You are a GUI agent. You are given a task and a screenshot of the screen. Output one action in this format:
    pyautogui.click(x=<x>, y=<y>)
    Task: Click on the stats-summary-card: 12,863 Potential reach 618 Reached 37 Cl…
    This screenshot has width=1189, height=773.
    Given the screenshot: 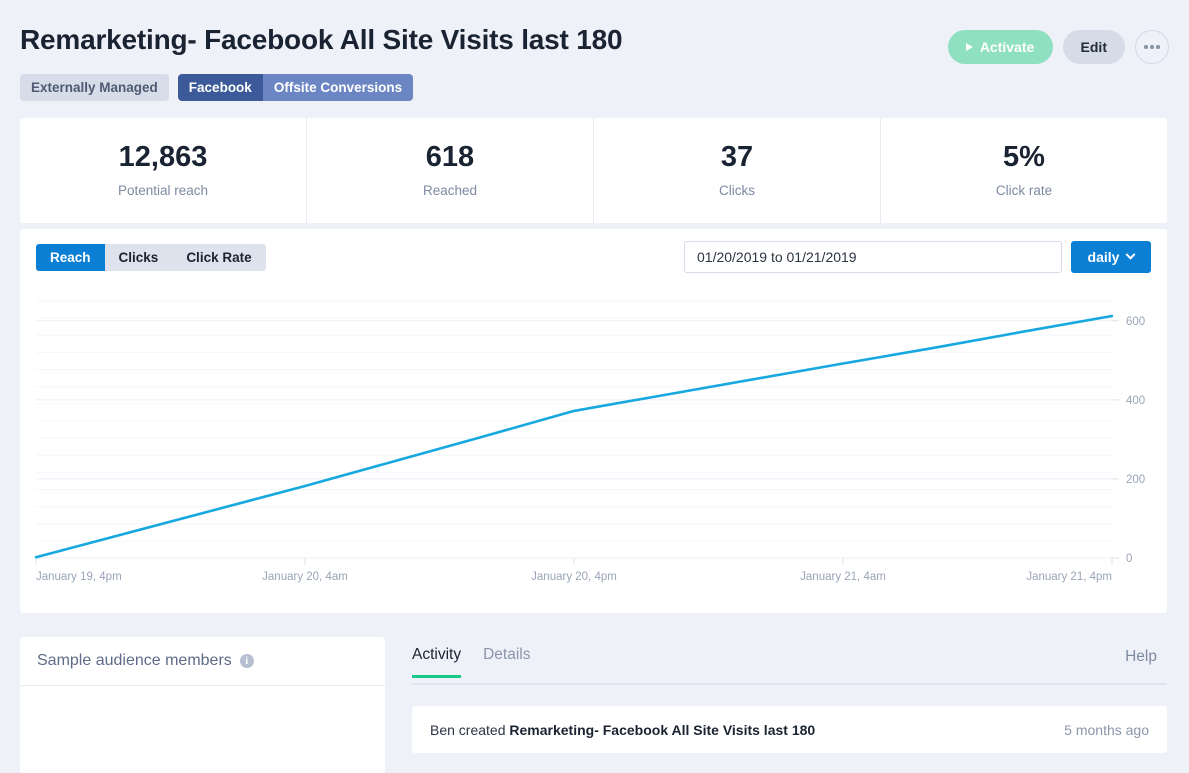 What is the action you would take?
    pyautogui.click(x=593, y=170)
    